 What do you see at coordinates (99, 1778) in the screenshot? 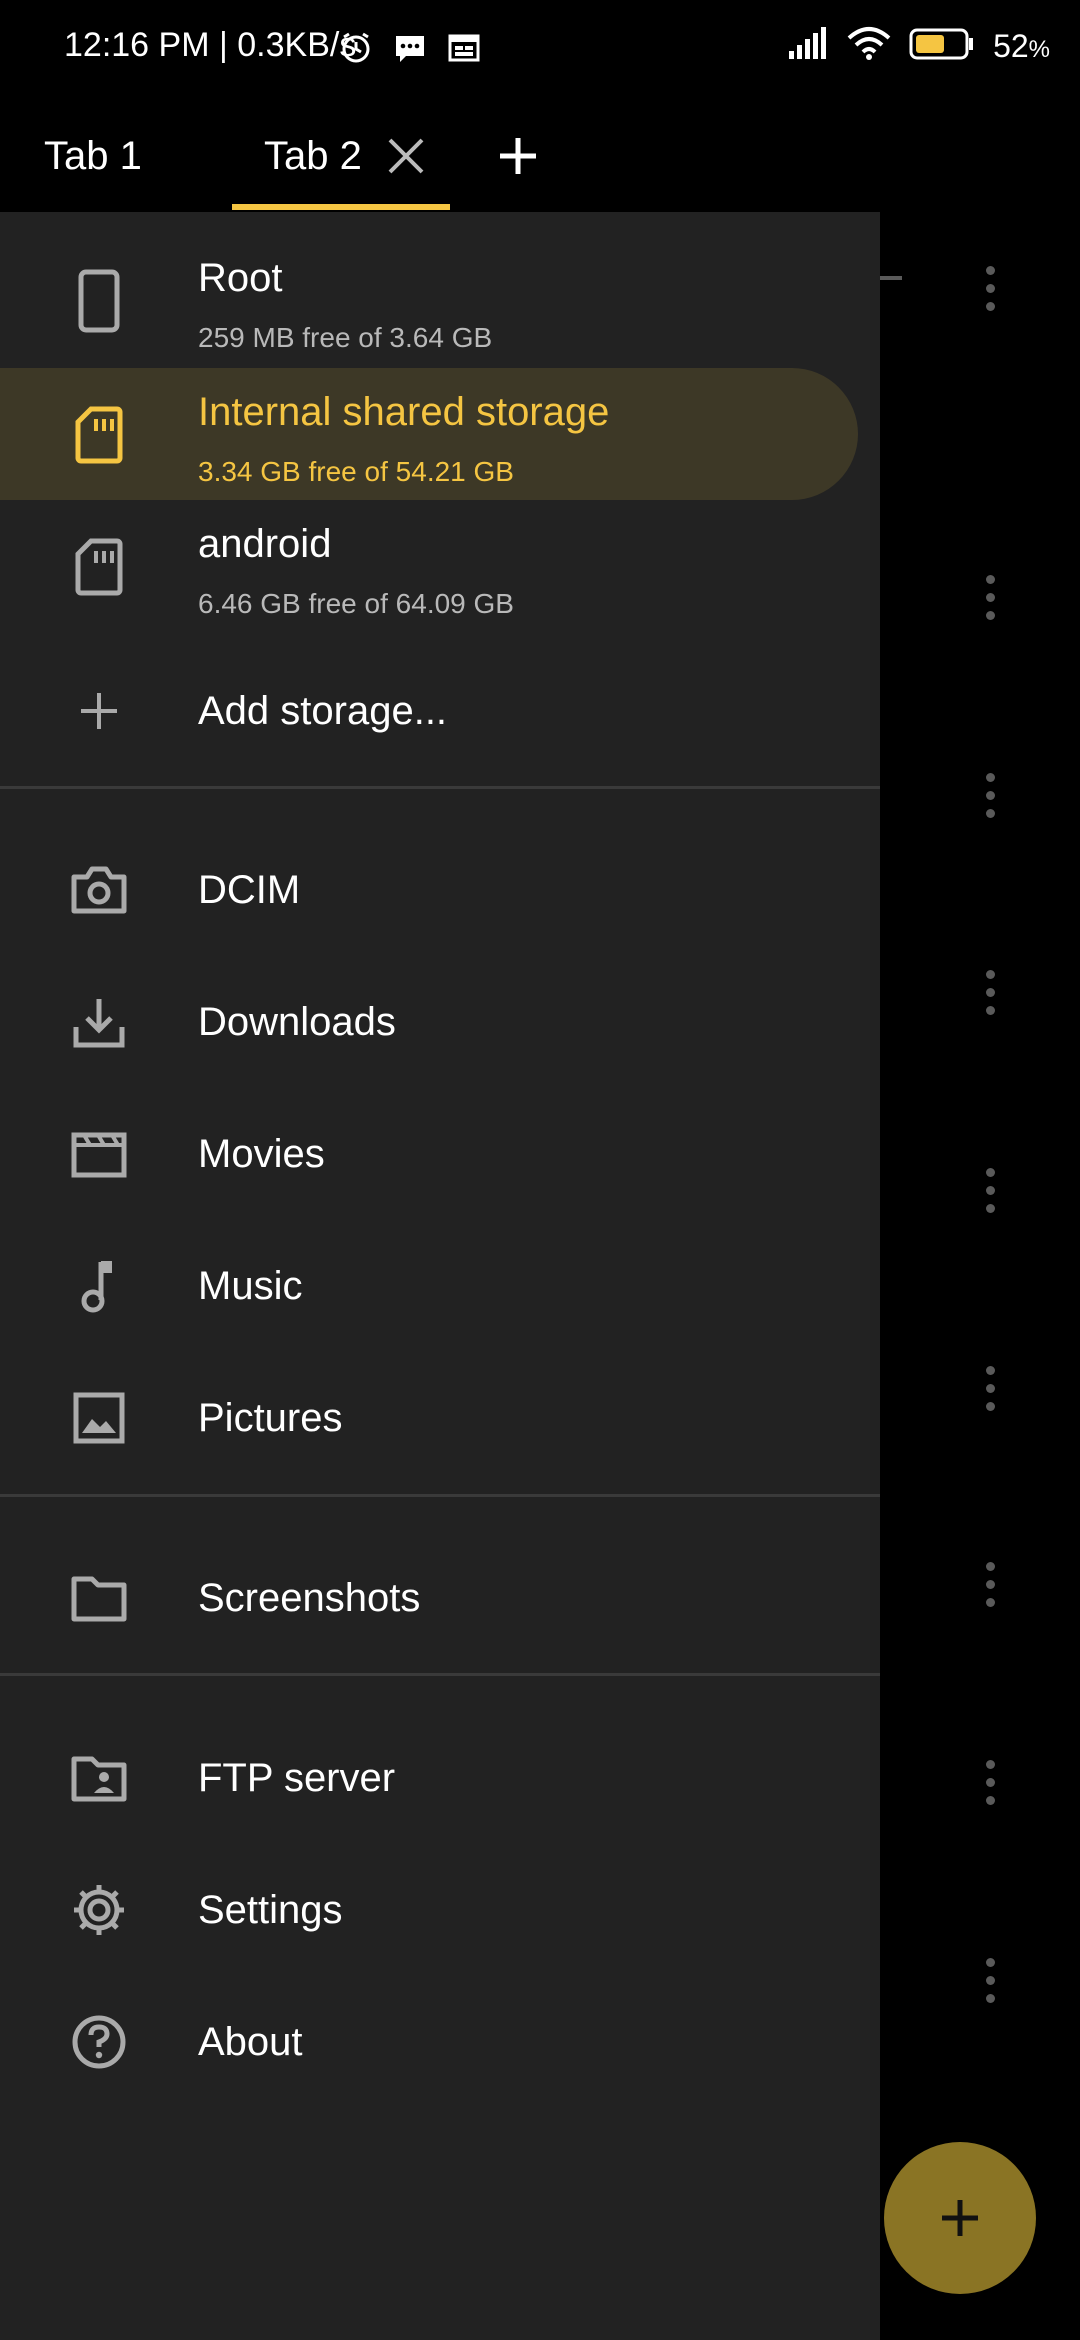
I see `ftp-folder-icon` at bounding box center [99, 1778].